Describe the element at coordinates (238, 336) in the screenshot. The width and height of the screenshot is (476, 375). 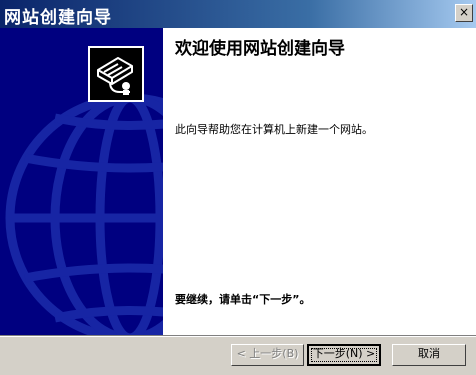
I see `button-divider-highlight` at that location.